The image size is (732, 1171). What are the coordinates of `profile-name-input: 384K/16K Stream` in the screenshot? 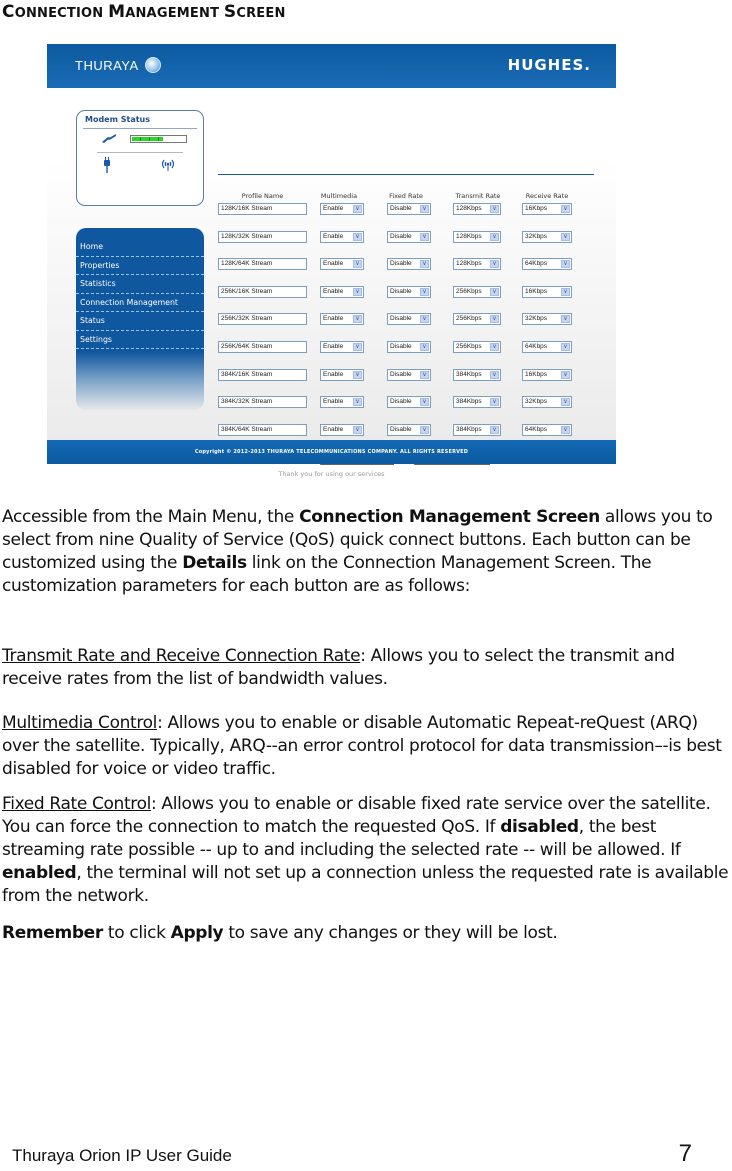 It's located at (262, 375).